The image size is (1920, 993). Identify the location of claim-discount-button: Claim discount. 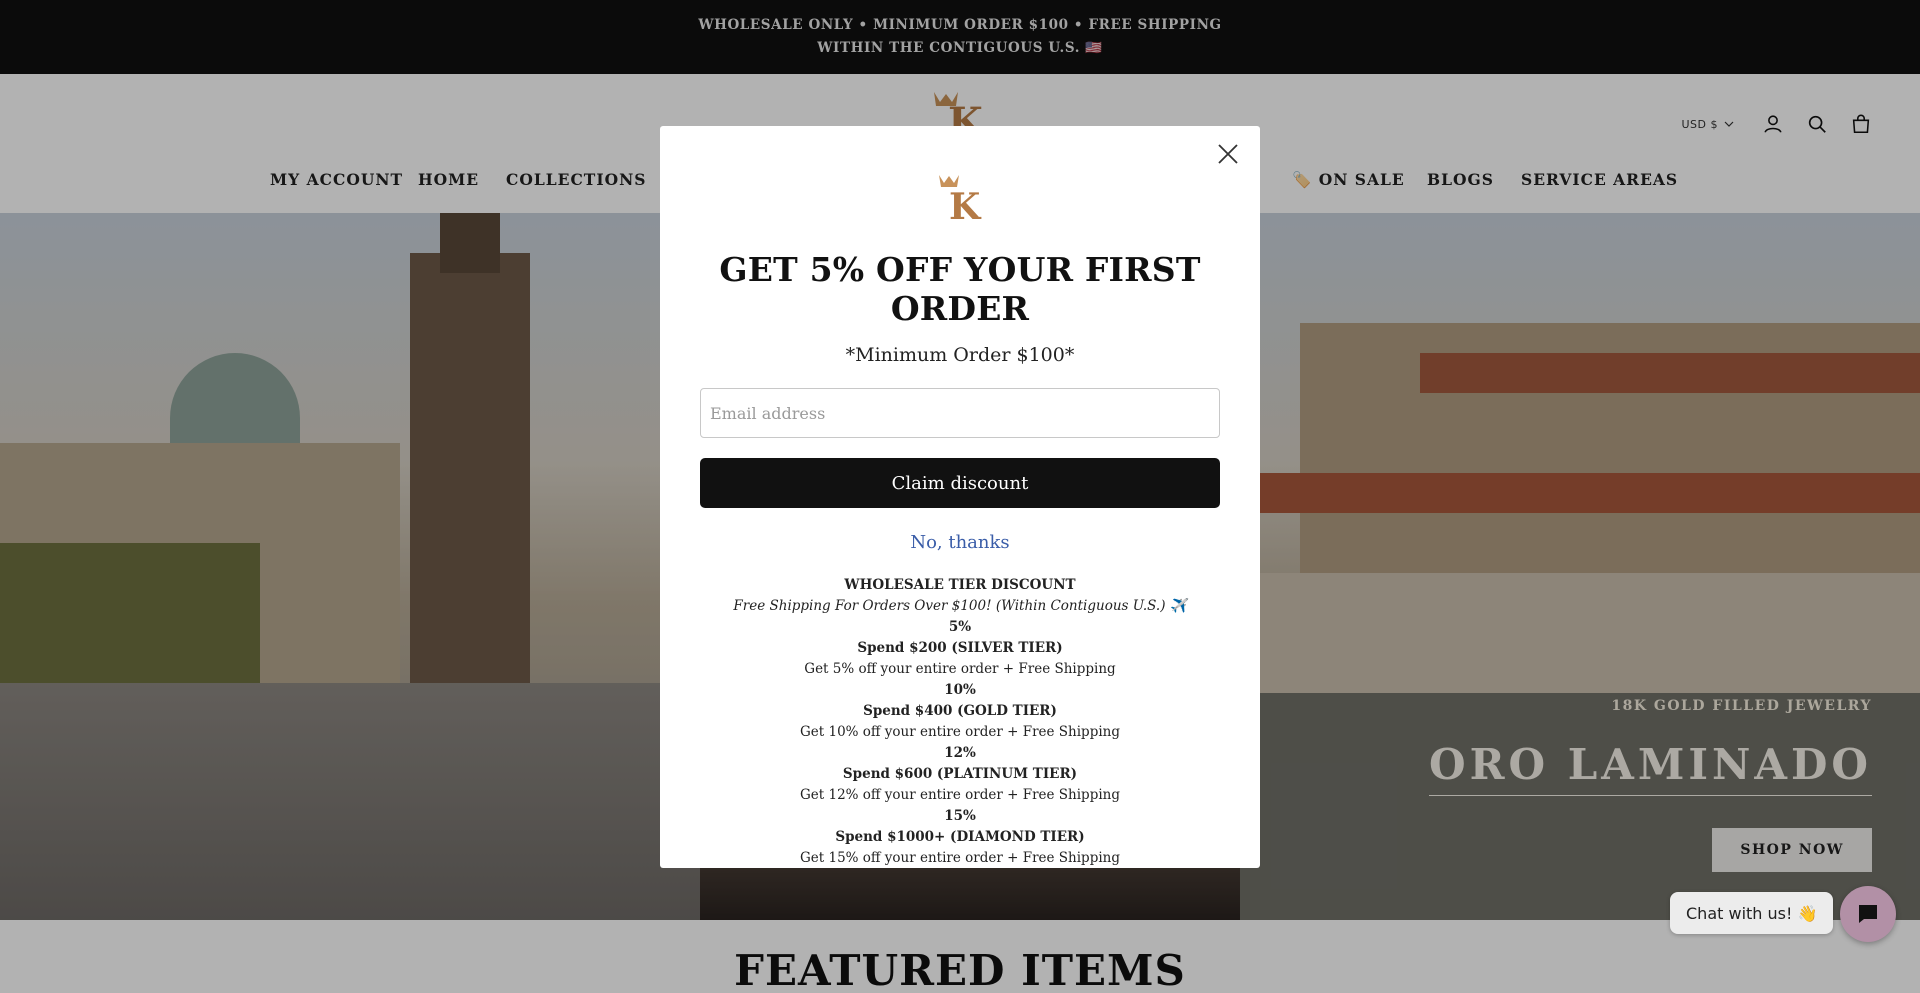
(960, 483).